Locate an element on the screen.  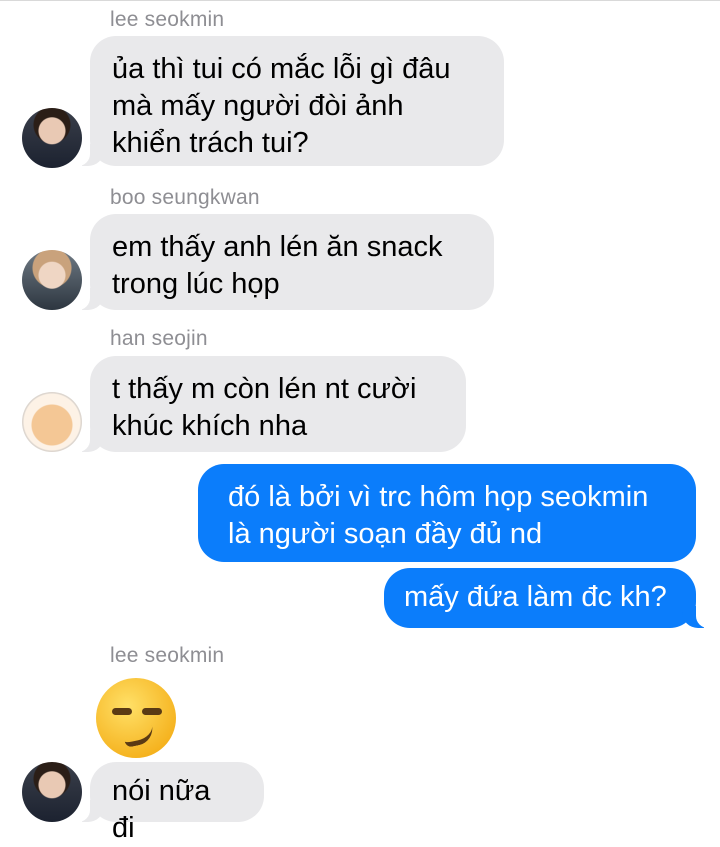
incoming-message-bubble: em thấy anh lén ăn snack trong lúc họp is located at coordinates (285, 262).